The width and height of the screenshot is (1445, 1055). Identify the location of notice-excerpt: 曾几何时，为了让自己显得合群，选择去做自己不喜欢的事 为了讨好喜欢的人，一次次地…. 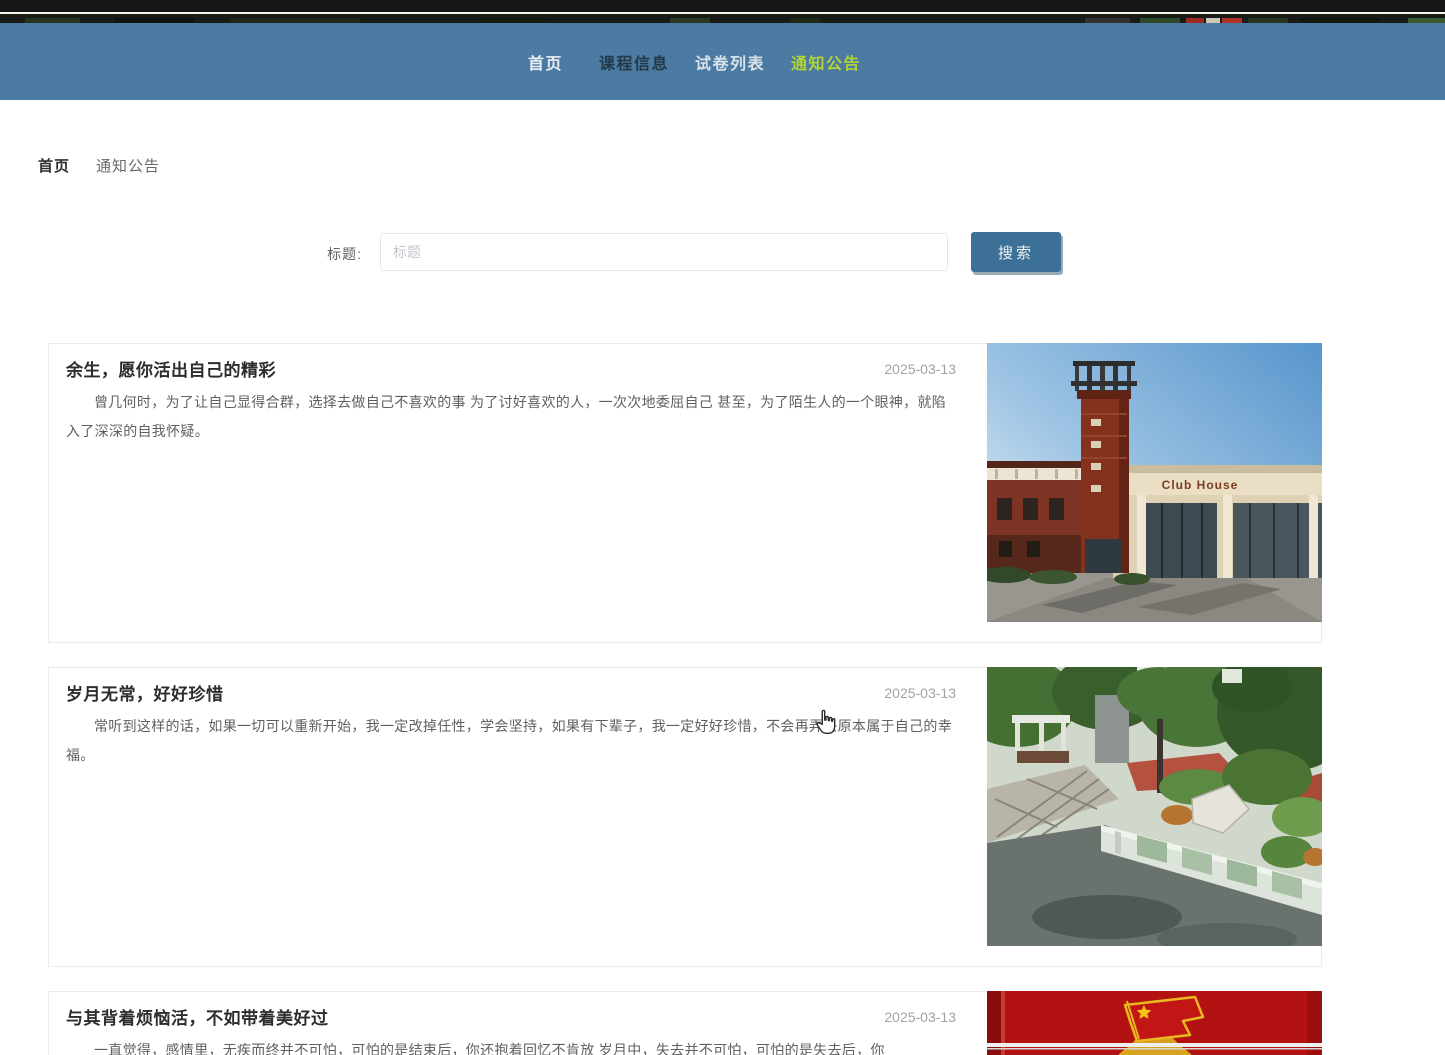
(506, 416).